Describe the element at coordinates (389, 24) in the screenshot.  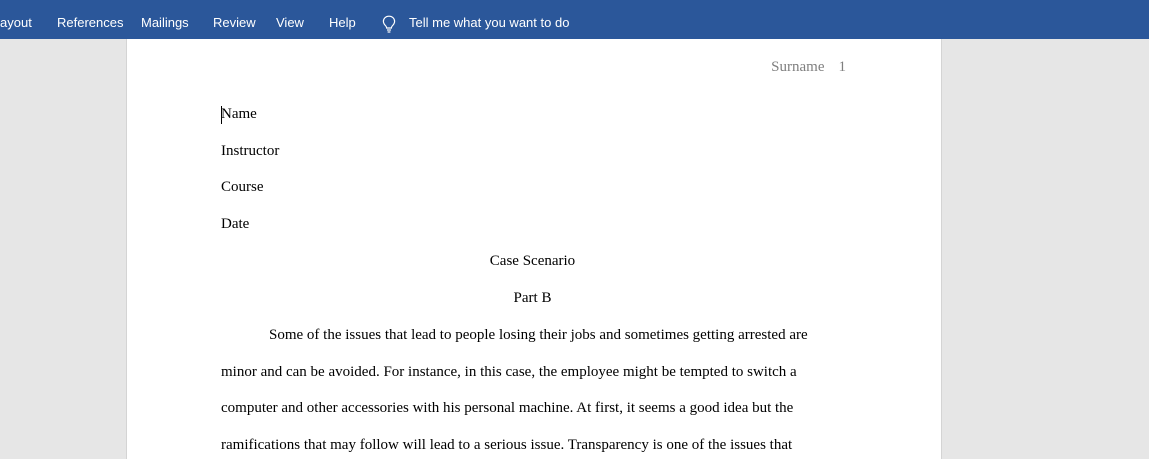
I see `lightbulb-icon` at that location.